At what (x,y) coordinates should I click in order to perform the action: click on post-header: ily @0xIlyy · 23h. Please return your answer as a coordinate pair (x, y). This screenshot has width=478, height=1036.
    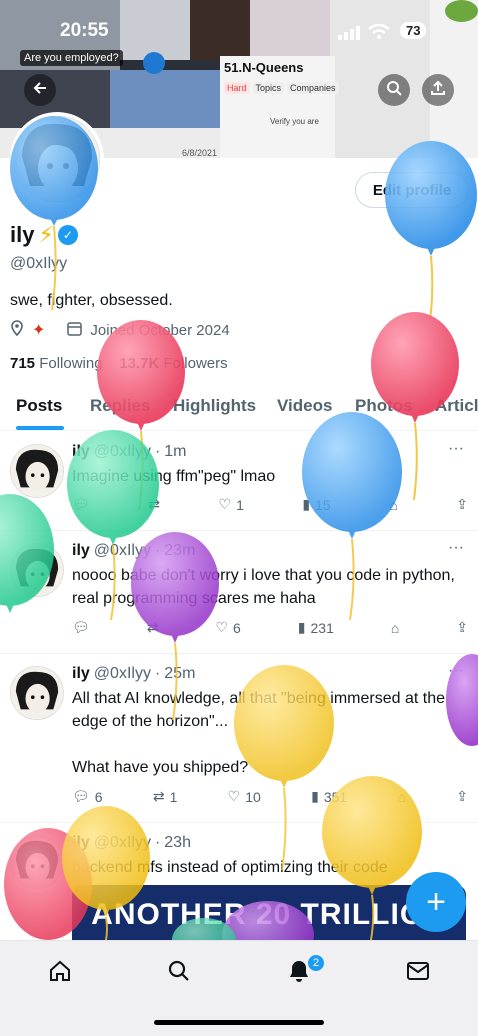
    Looking at the image, I should click on (131, 842).